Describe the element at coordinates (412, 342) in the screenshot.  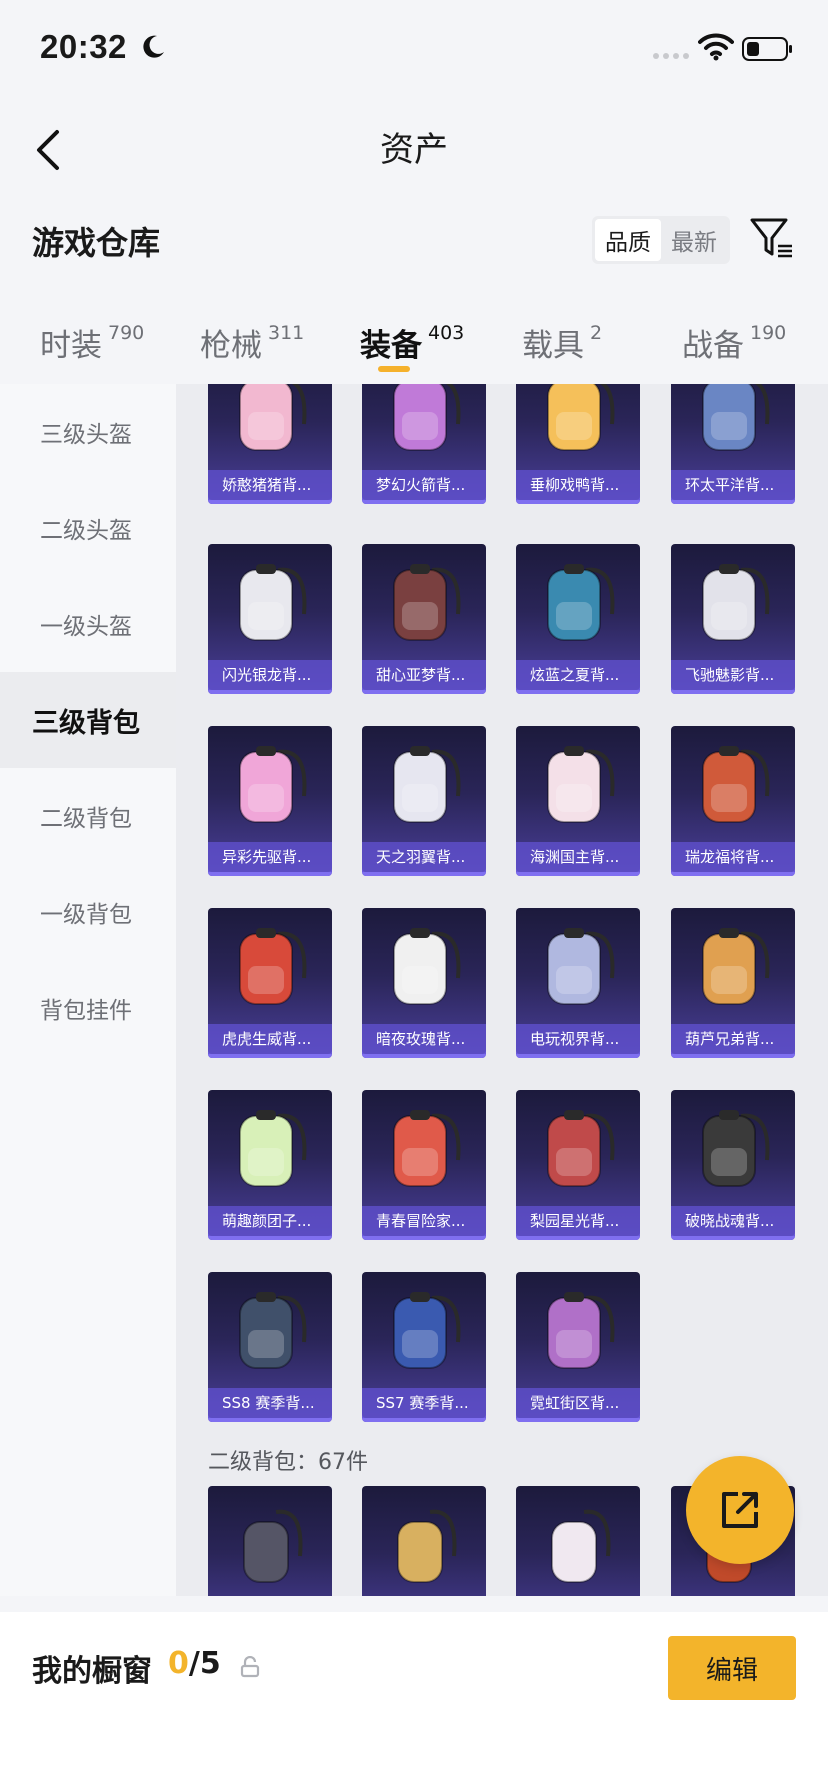
I see `tab-equipment: 装备 403` at that location.